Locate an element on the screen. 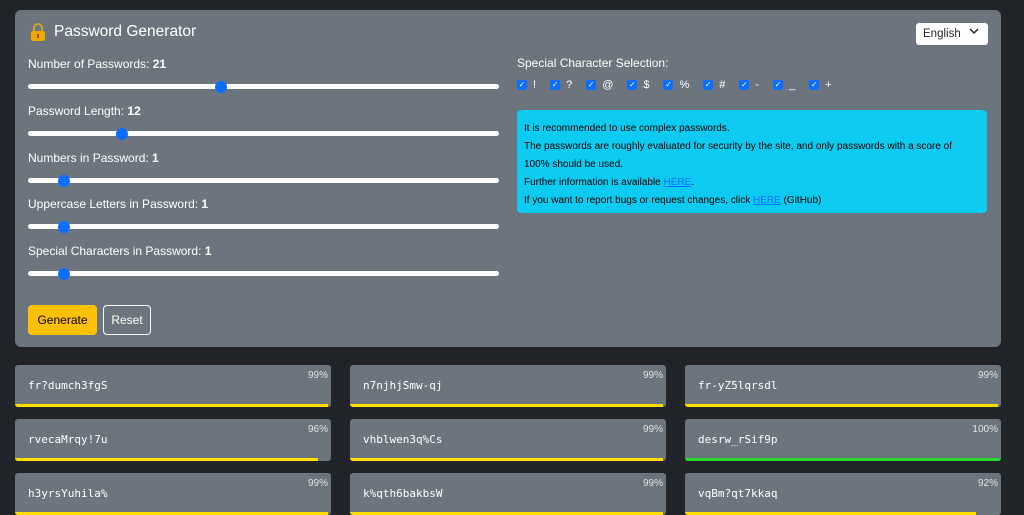  password-score: 100% is located at coordinates (985, 429).